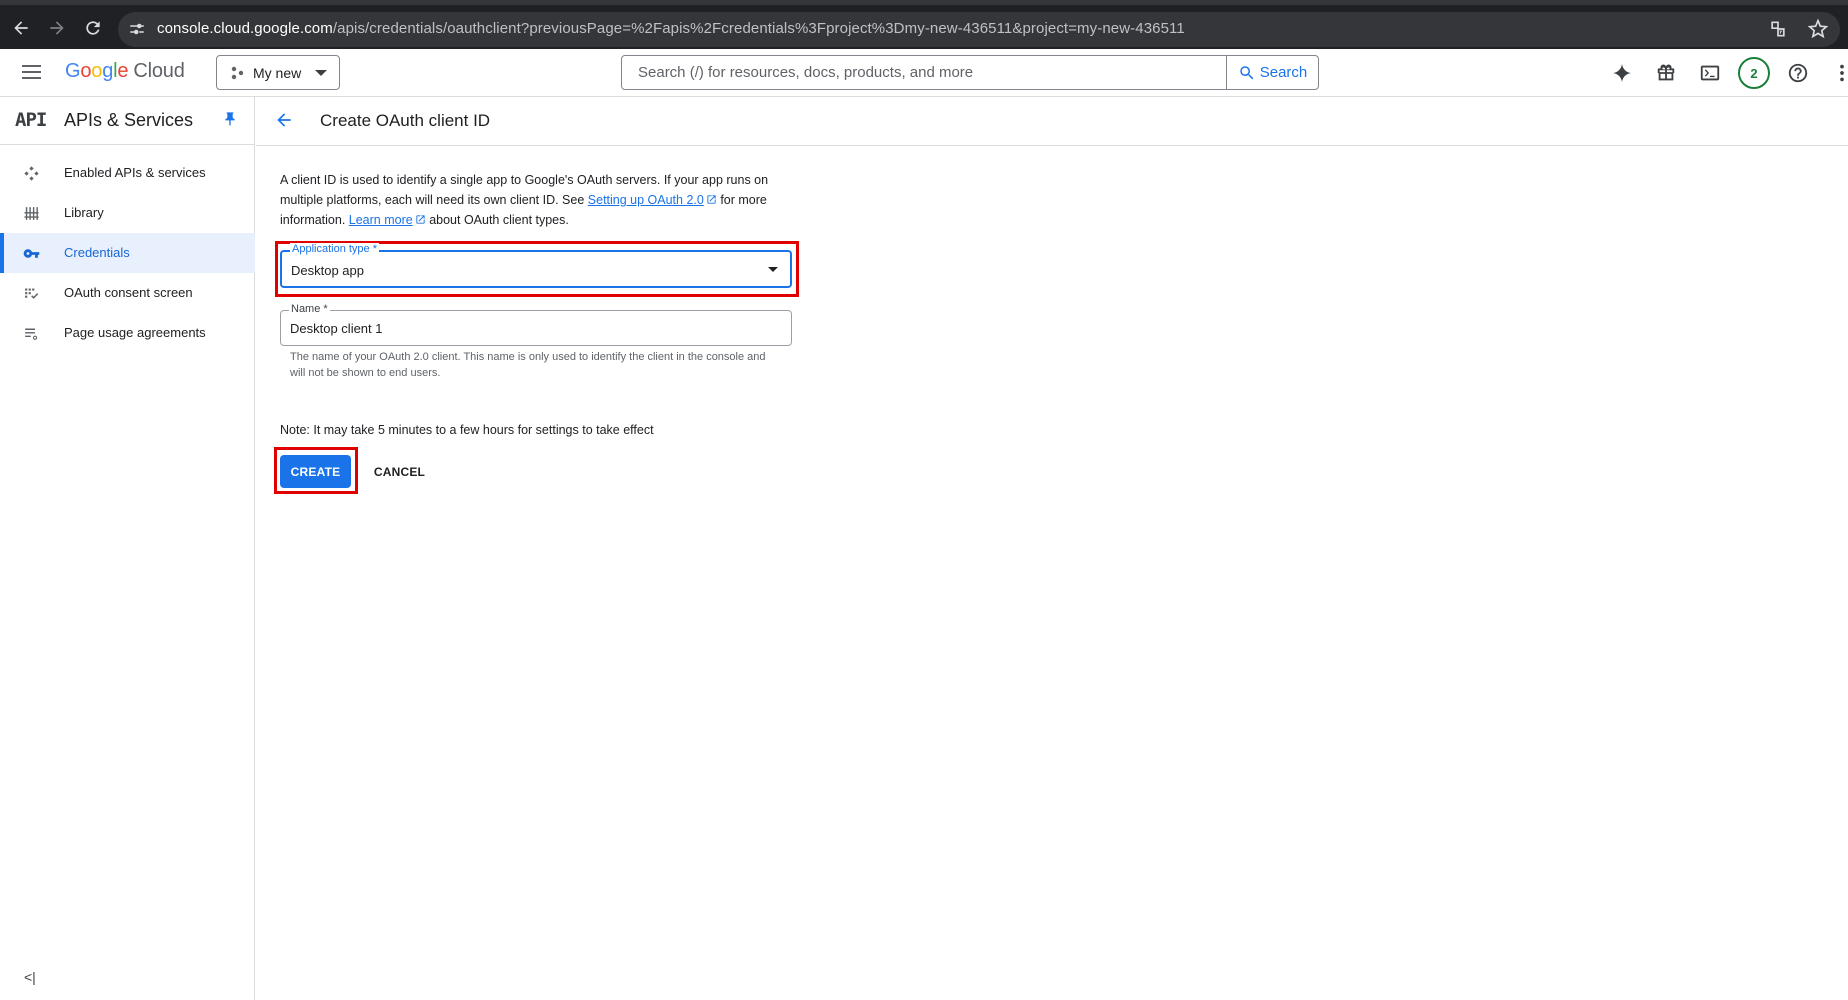 Image resolution: width=1848 pixels, height=1000 pixels. Describe the element at coordinates (497, 220) in the screenshot. I see `intro-text-part: about OAuth client types.` at that location.